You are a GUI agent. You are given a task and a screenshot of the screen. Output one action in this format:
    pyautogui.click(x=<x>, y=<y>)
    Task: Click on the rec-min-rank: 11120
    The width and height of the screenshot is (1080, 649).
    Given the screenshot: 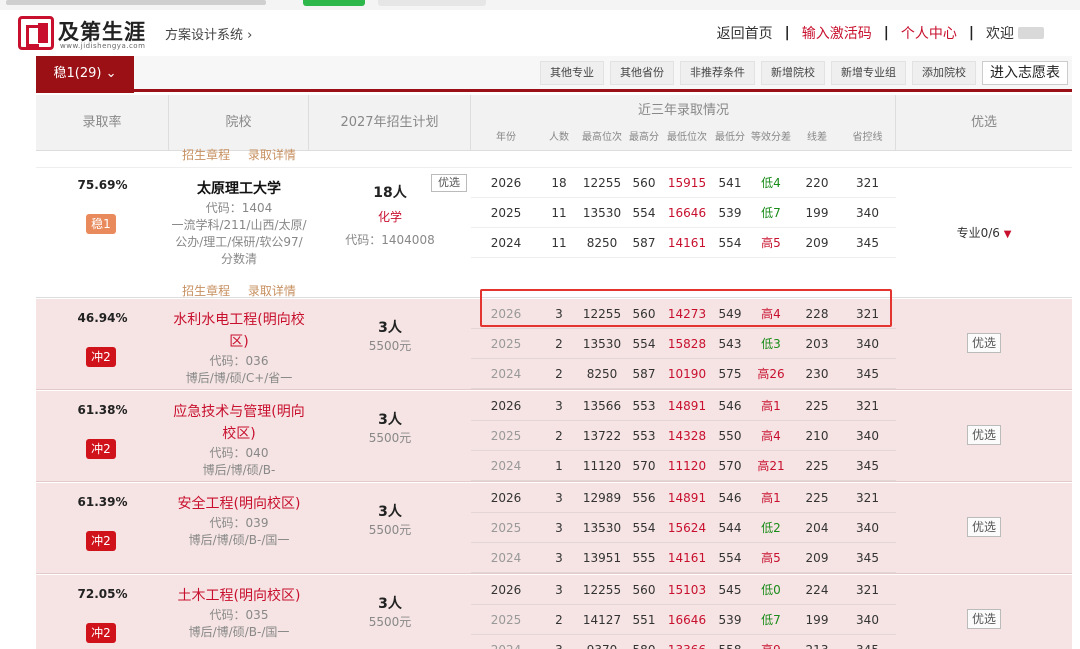 What is the action you would take?
    pyautogui.click(x=687, y=466)
    